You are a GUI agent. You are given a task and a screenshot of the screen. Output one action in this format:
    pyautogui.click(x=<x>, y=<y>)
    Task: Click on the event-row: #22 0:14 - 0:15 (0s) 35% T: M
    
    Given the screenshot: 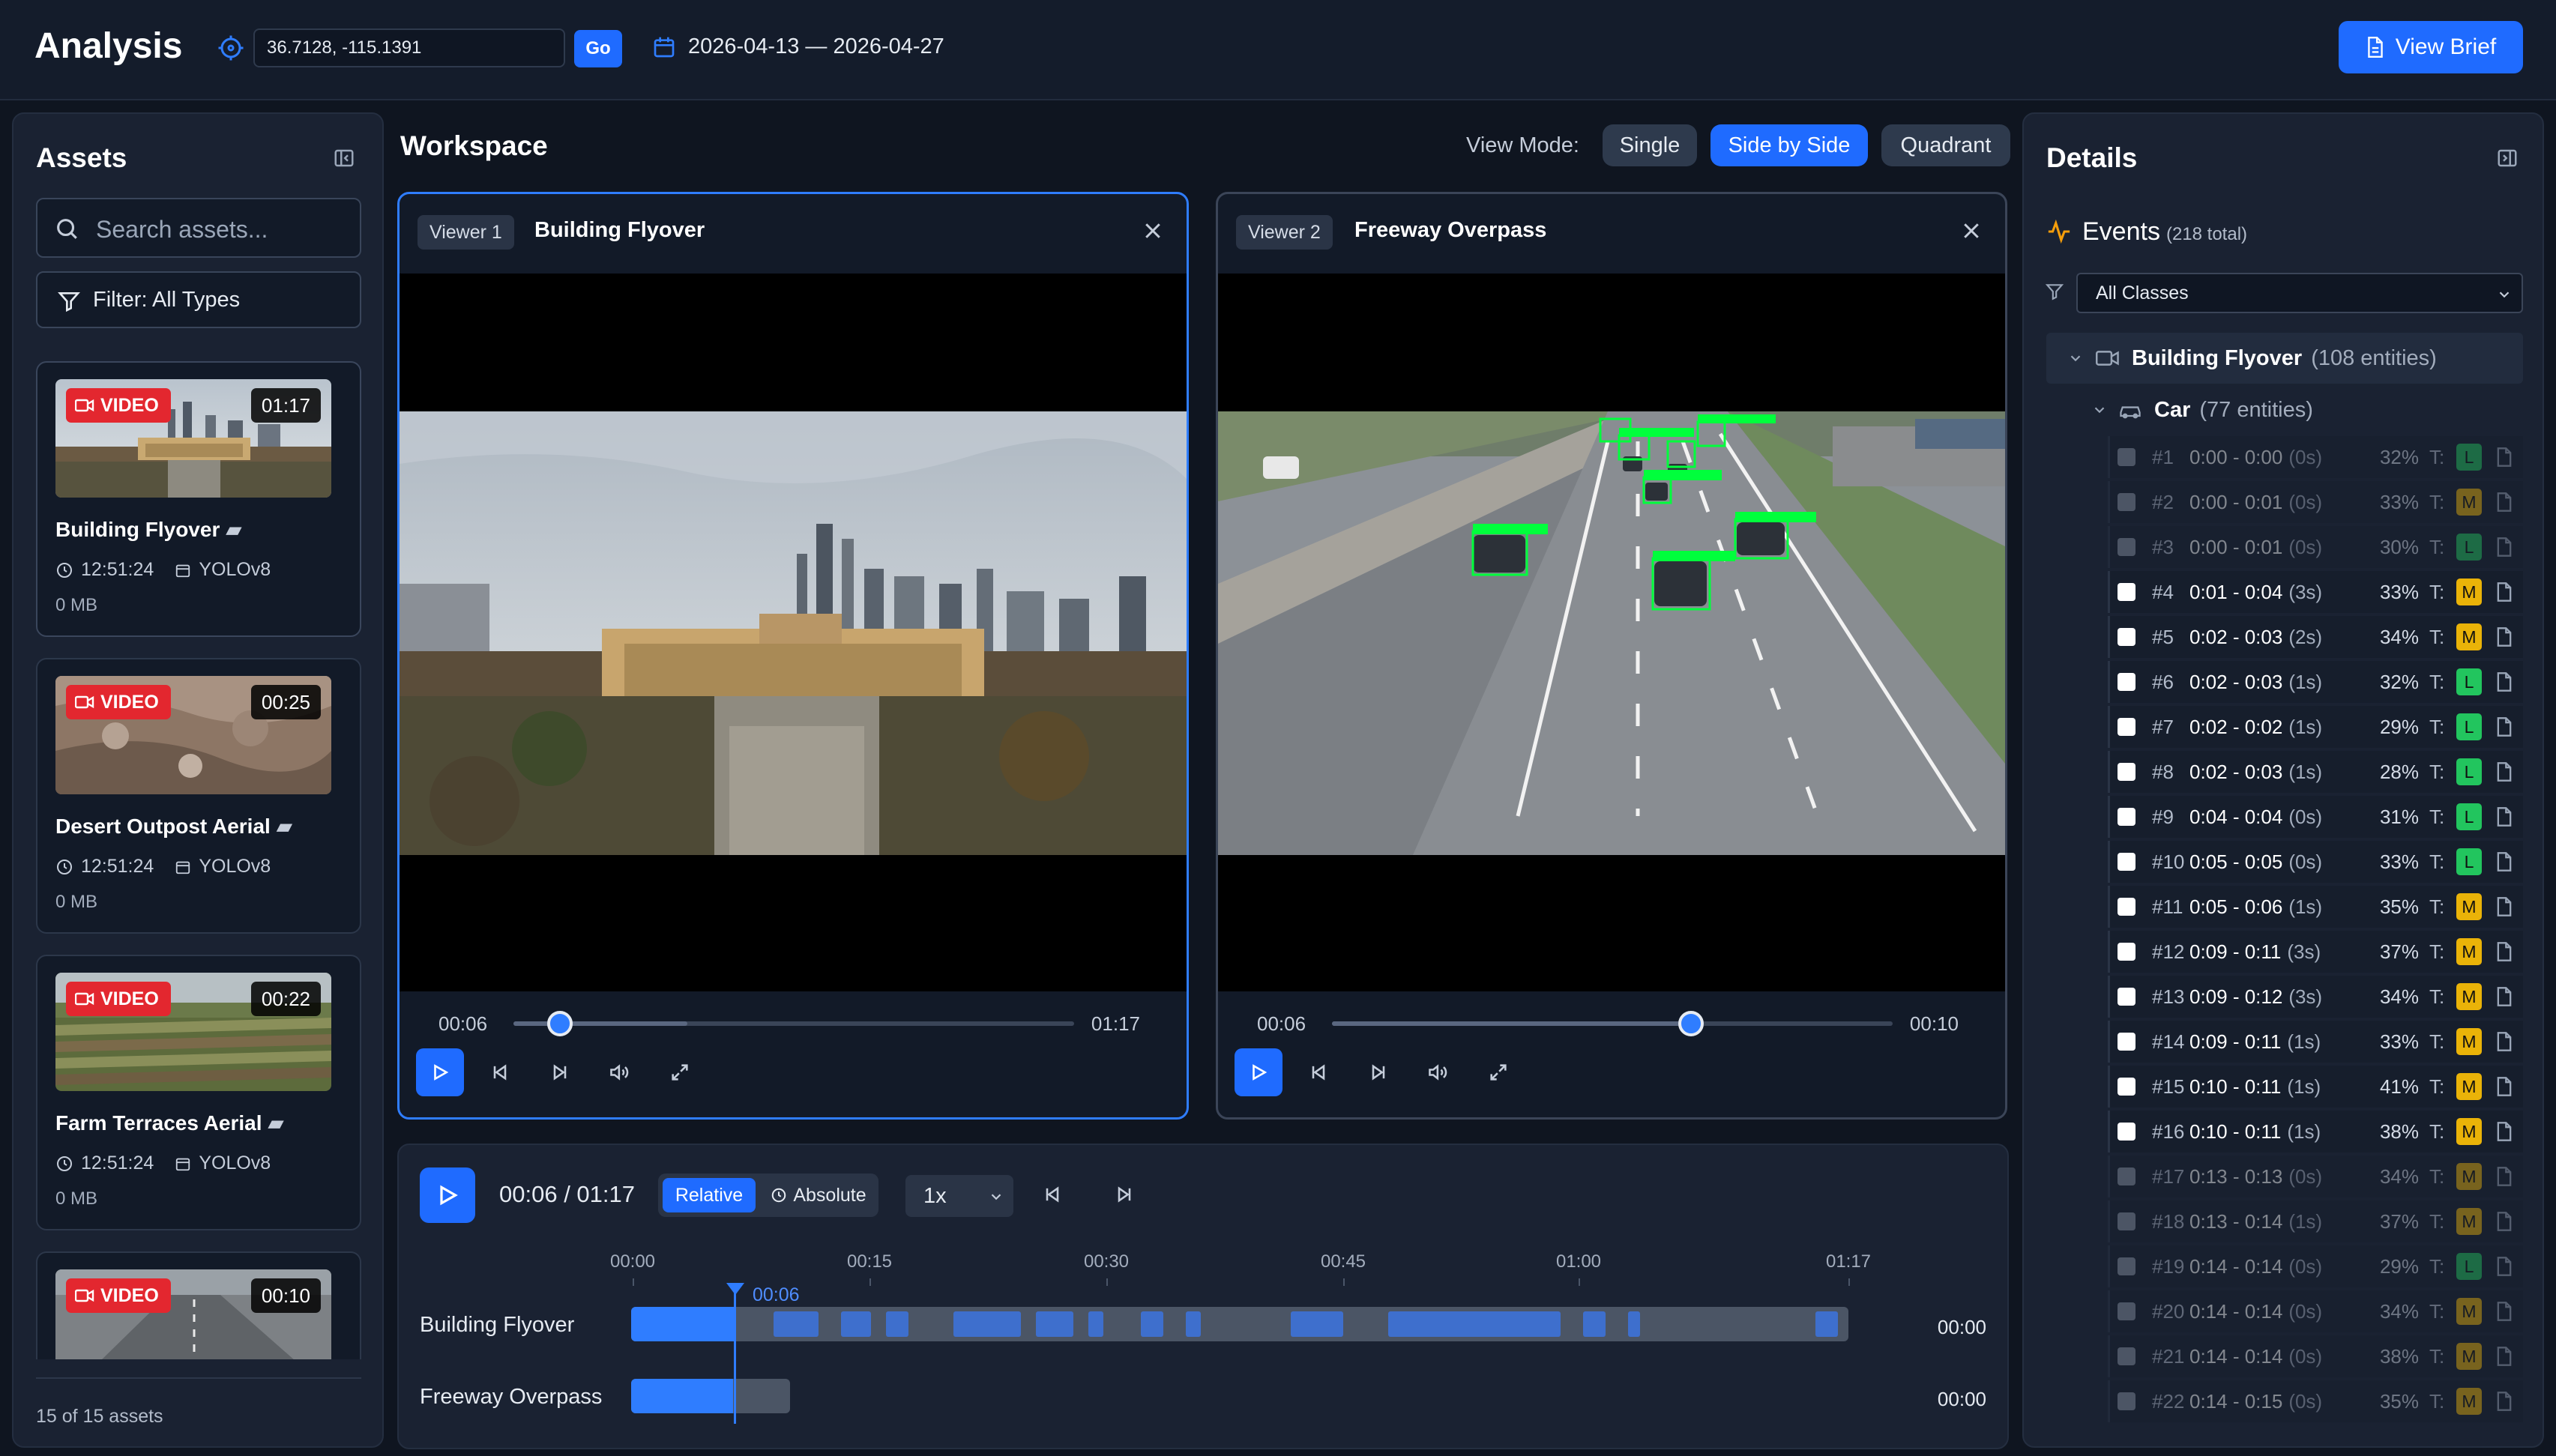 What is the action you would take?
    pyautogui.click(x=2315, y=1401)
    